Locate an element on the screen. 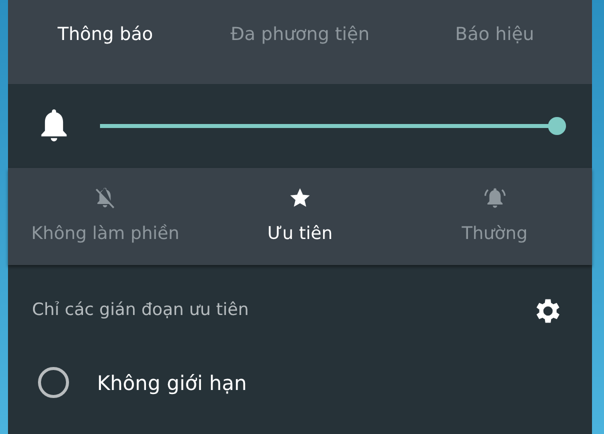 The width and height of the screenshot is (604, 434). mode-button: Thường is located at coordinates (494, 216).